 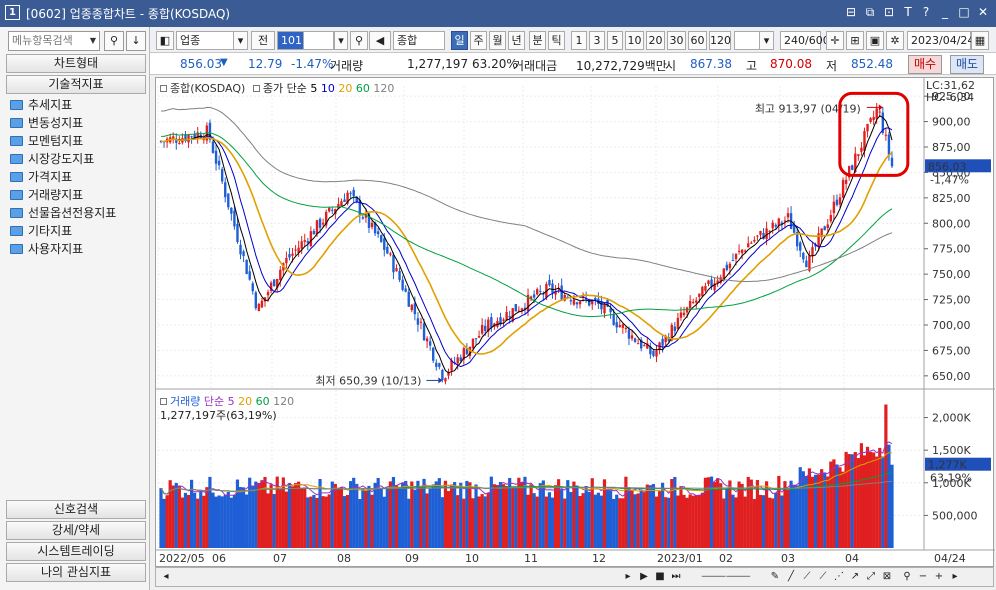 What do you see at coordinates (76, 572) in the screenshot?
I see `tab-my-indicators: 나의 관심지표` at bounding box center [76, 572].